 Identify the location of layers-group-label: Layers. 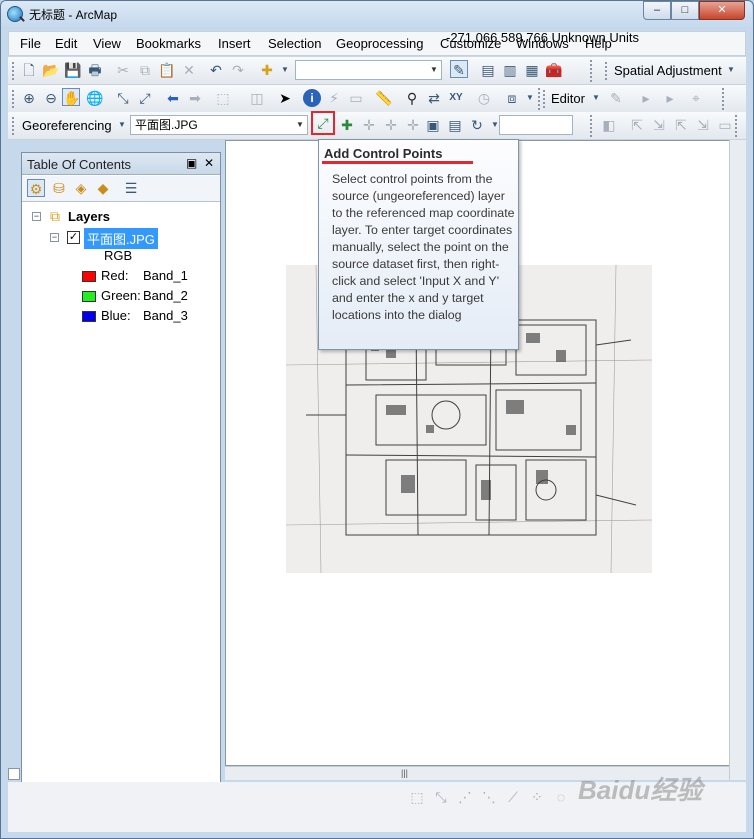
(89, 216).